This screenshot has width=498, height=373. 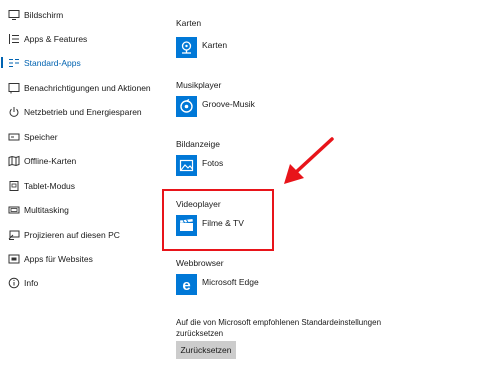 I want to click on sidebar-item-multitasking: Multitasking, so click(x=82, y=210).